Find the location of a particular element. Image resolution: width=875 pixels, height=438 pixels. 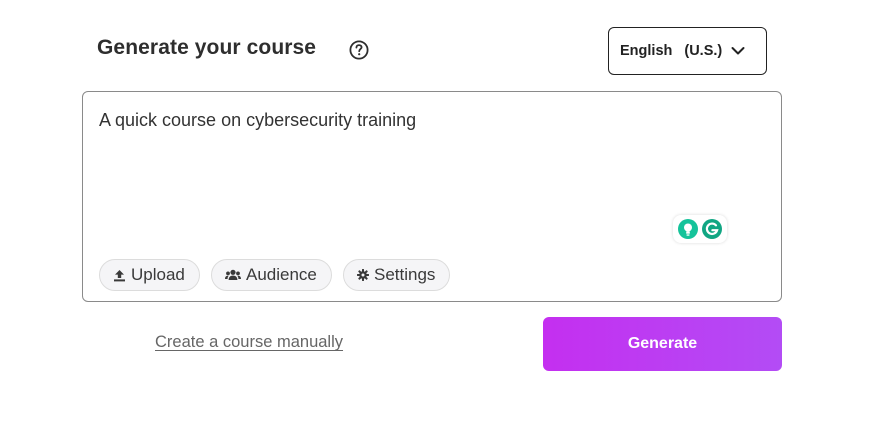

create-manually-link: Create a course manually is located at coordinates (249, 342).